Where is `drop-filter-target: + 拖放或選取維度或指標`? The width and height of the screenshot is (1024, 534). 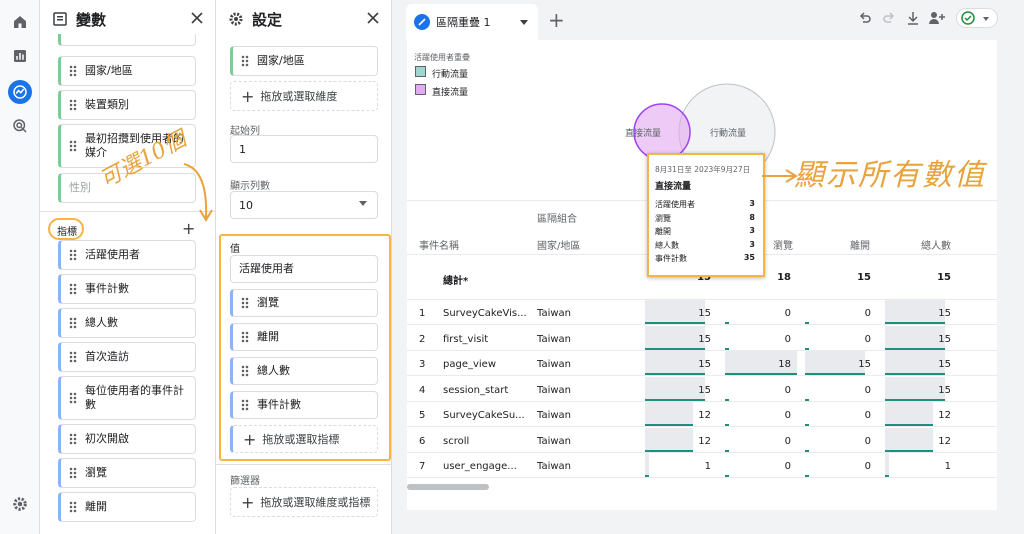 drop-filter-target: + 拖放或選取維度或指標 is located at coordinates (304, 502).